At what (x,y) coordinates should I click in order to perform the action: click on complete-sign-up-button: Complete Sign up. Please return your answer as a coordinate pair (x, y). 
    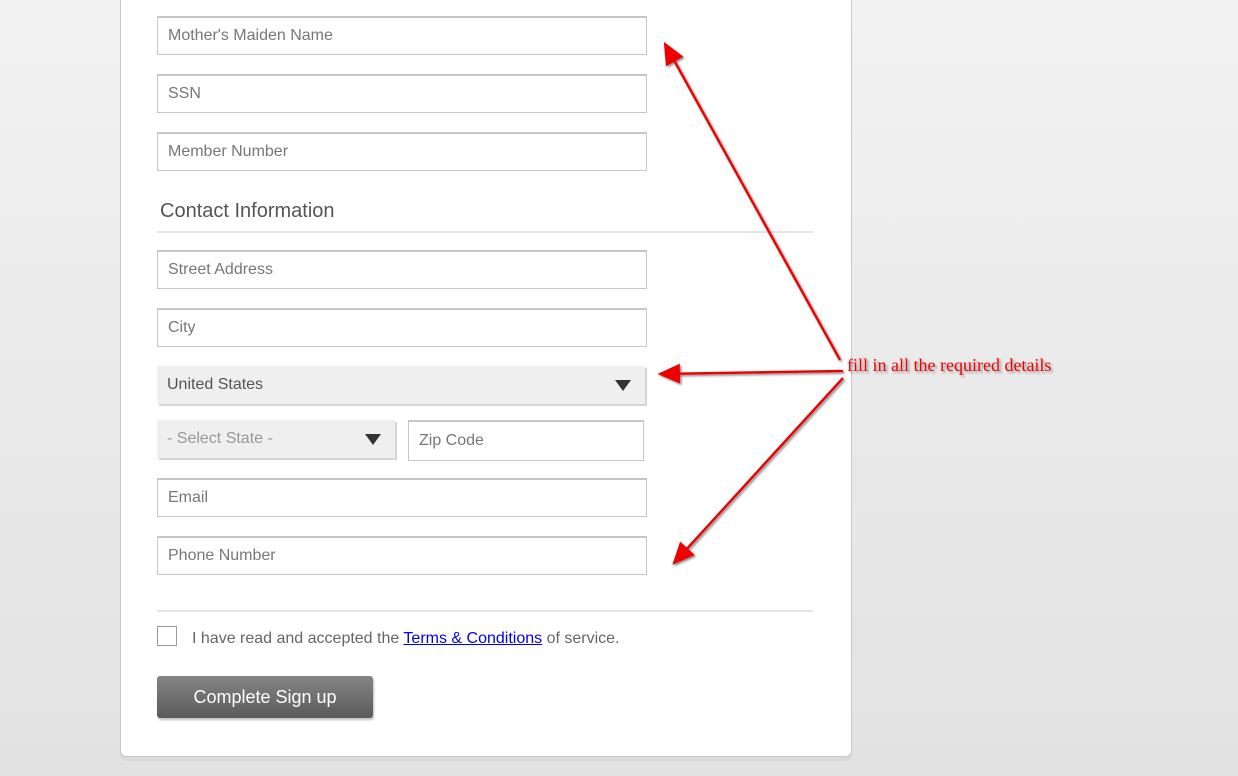
    Looking at the image, I should click on (265, 697).